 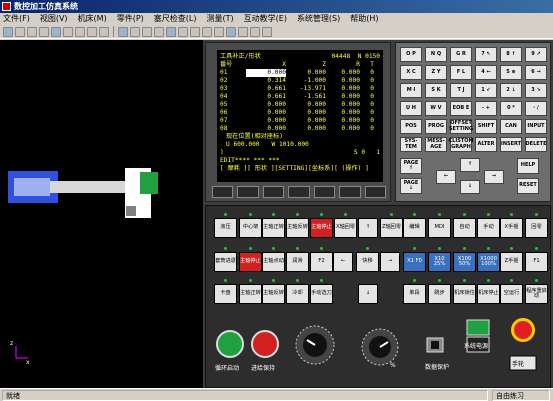 I want to click on control-button: 自动, so click(x=464, y=228).